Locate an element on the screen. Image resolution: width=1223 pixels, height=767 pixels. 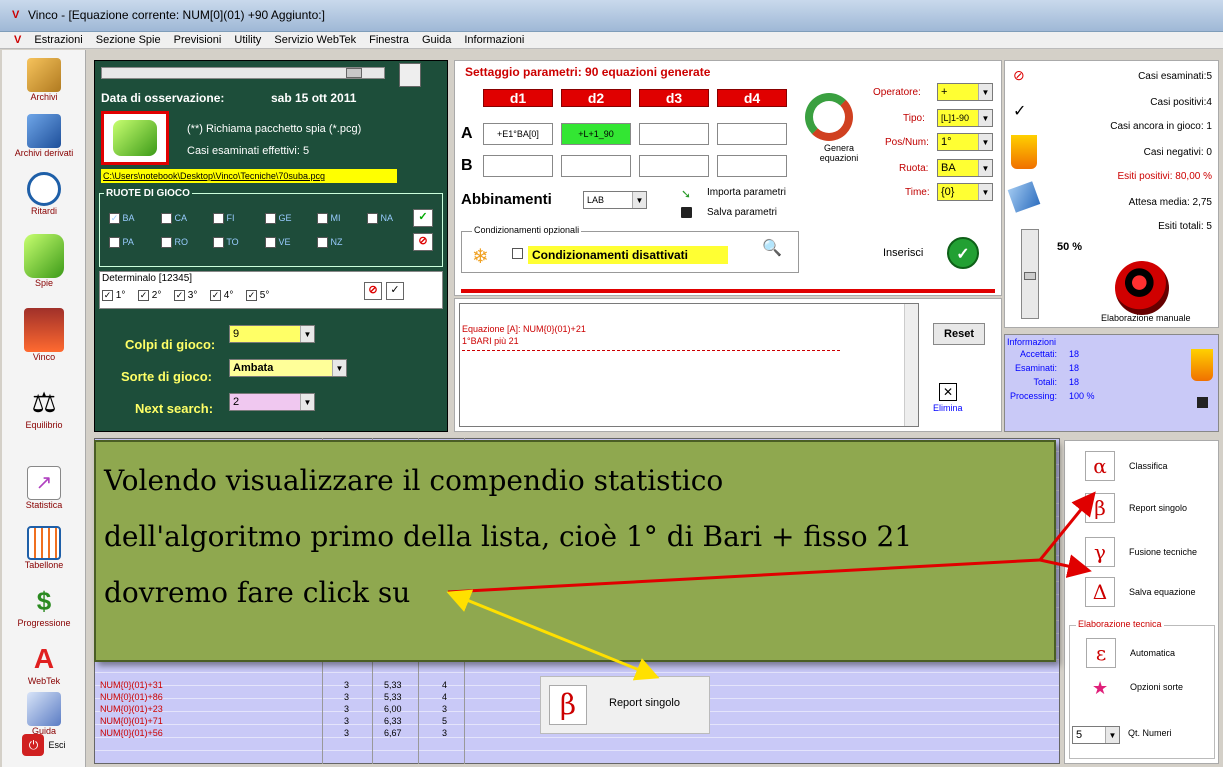
info-value: 18 is located at coordinates (1074, 354).